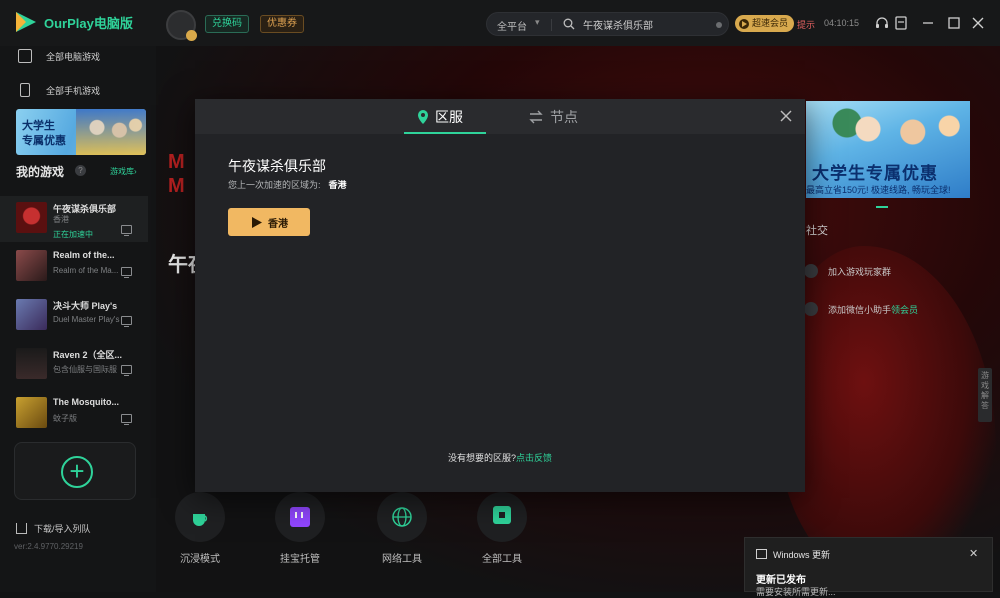 The width and height of the screenshot is (1000, 598). What do you see at coordinates (282, 24) in the screenshot?
I see `coupon-button: 优惠券` at bounding box center [282, 24].